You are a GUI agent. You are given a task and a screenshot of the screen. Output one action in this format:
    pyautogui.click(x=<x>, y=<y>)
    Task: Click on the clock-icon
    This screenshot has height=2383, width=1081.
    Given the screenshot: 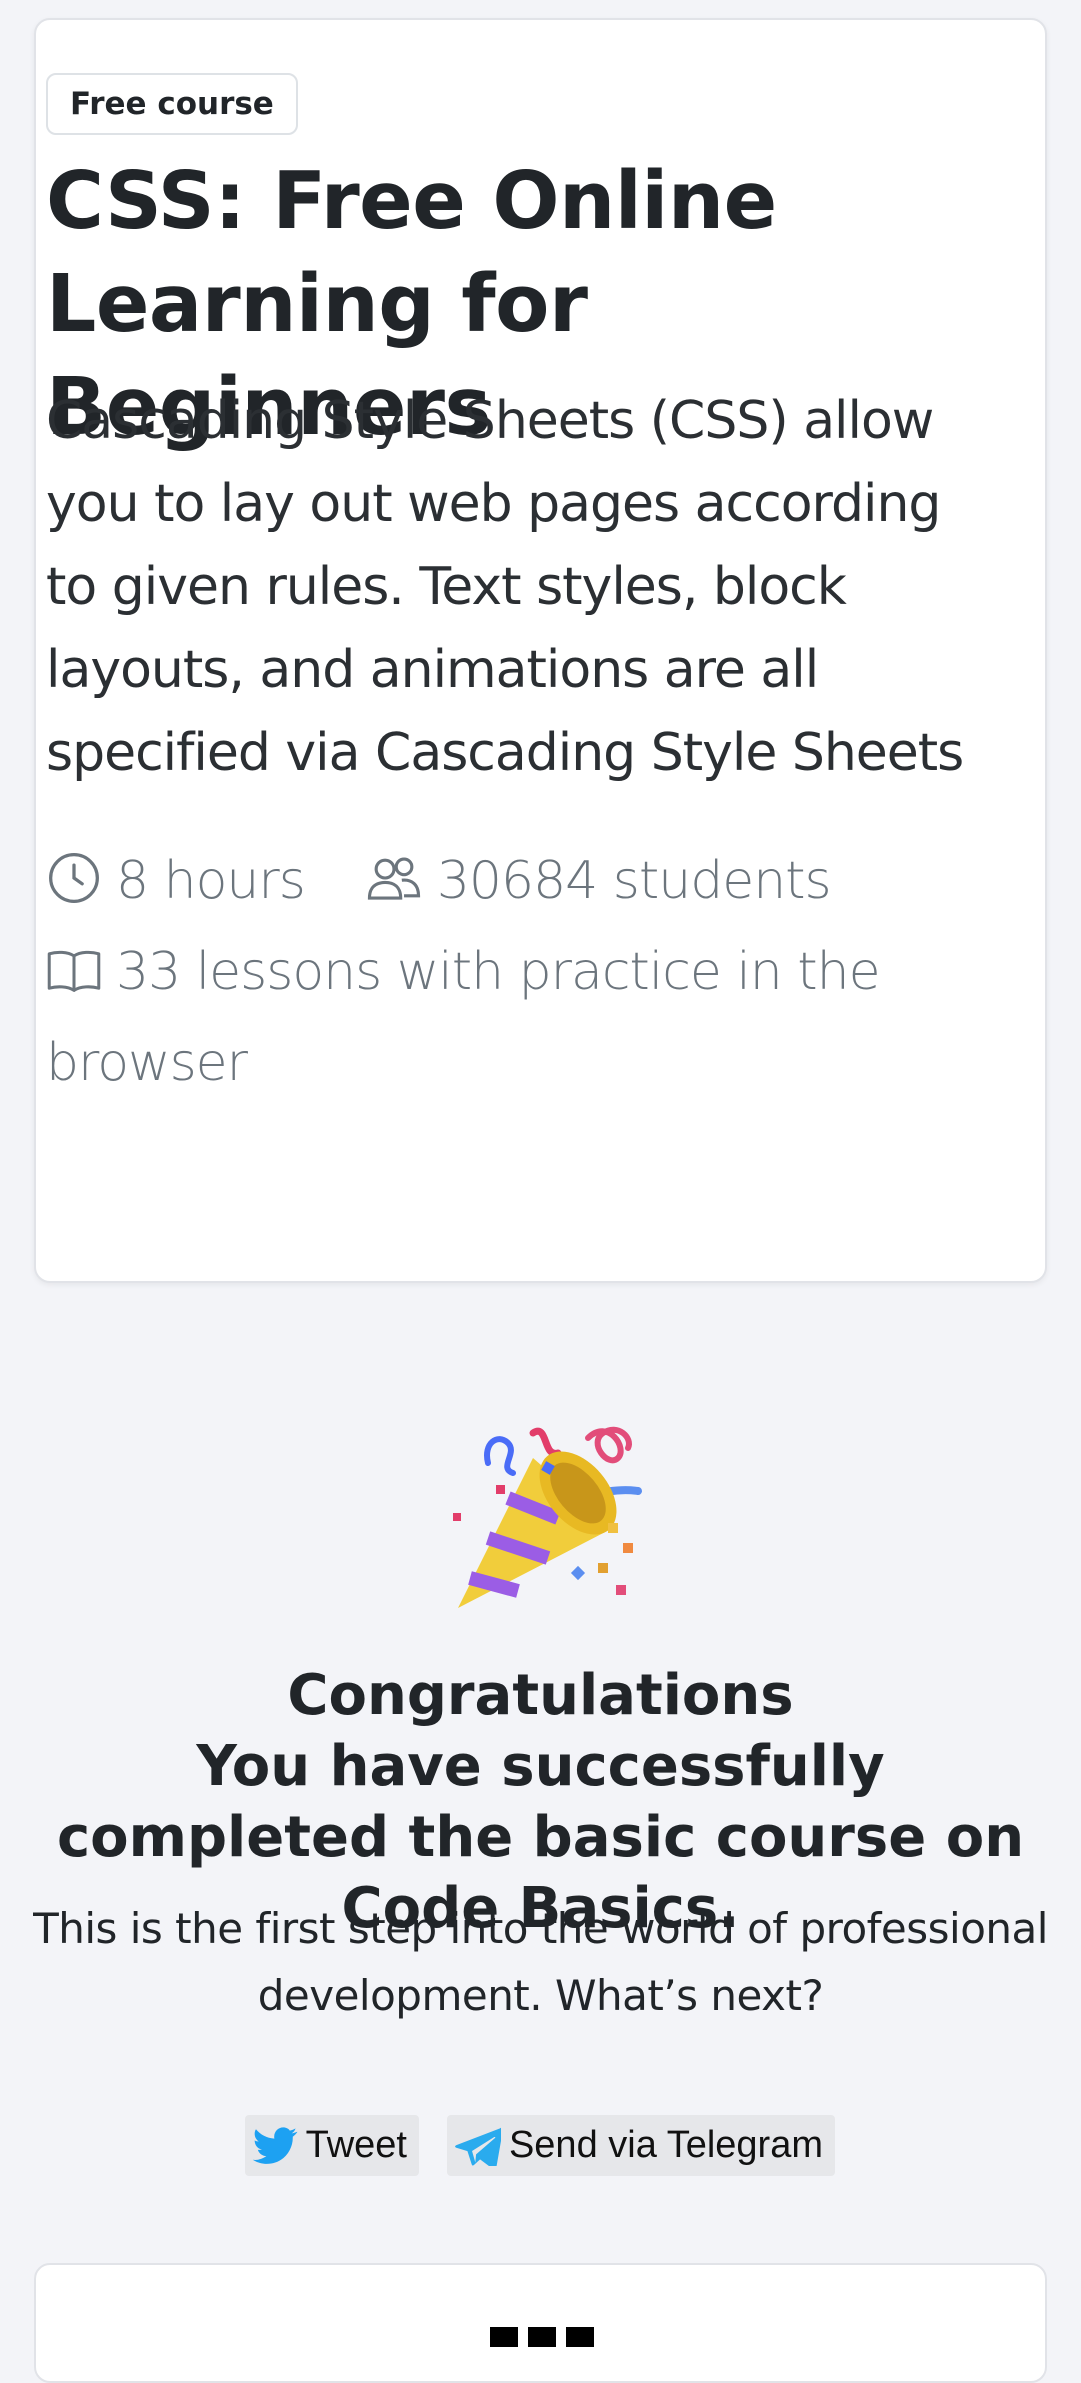 What is the action you would take?
    pyautogui.click(x=74, y=889)
    